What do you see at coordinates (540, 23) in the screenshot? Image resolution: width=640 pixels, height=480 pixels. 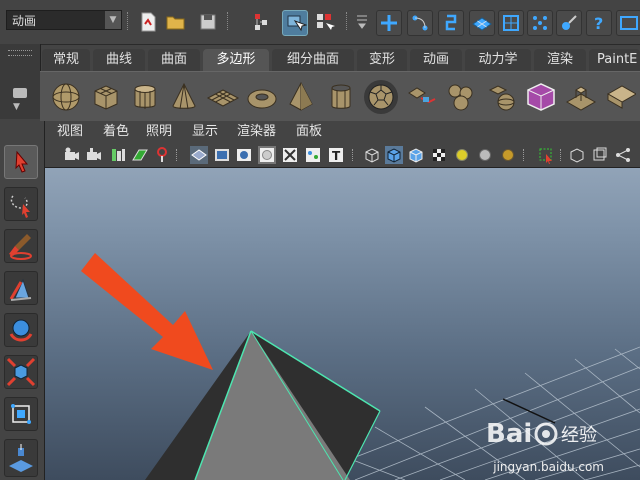 I see `history-icon` at bounding box center [540, 23].